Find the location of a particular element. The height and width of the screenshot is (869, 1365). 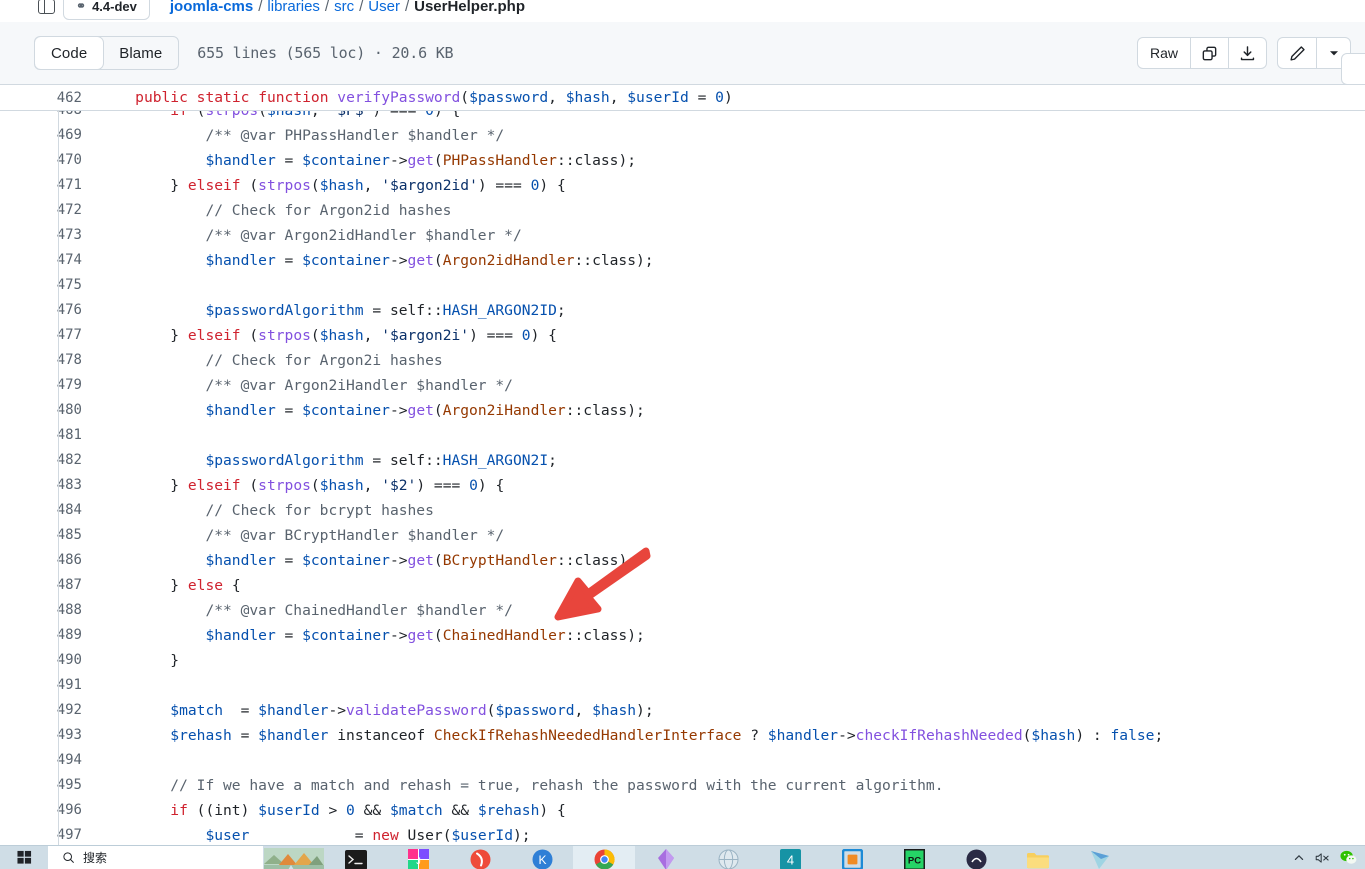

pycharm-icon: PC is located at coordinates (914, 858).